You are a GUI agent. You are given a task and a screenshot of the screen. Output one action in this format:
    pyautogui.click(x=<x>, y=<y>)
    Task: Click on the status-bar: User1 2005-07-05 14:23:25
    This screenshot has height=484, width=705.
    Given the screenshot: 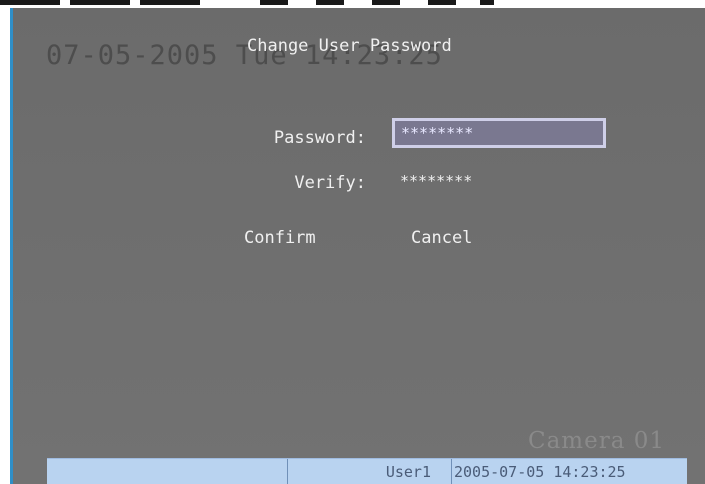 What is the action you would take?
    pyautogui.click(x=367, y=471)
    